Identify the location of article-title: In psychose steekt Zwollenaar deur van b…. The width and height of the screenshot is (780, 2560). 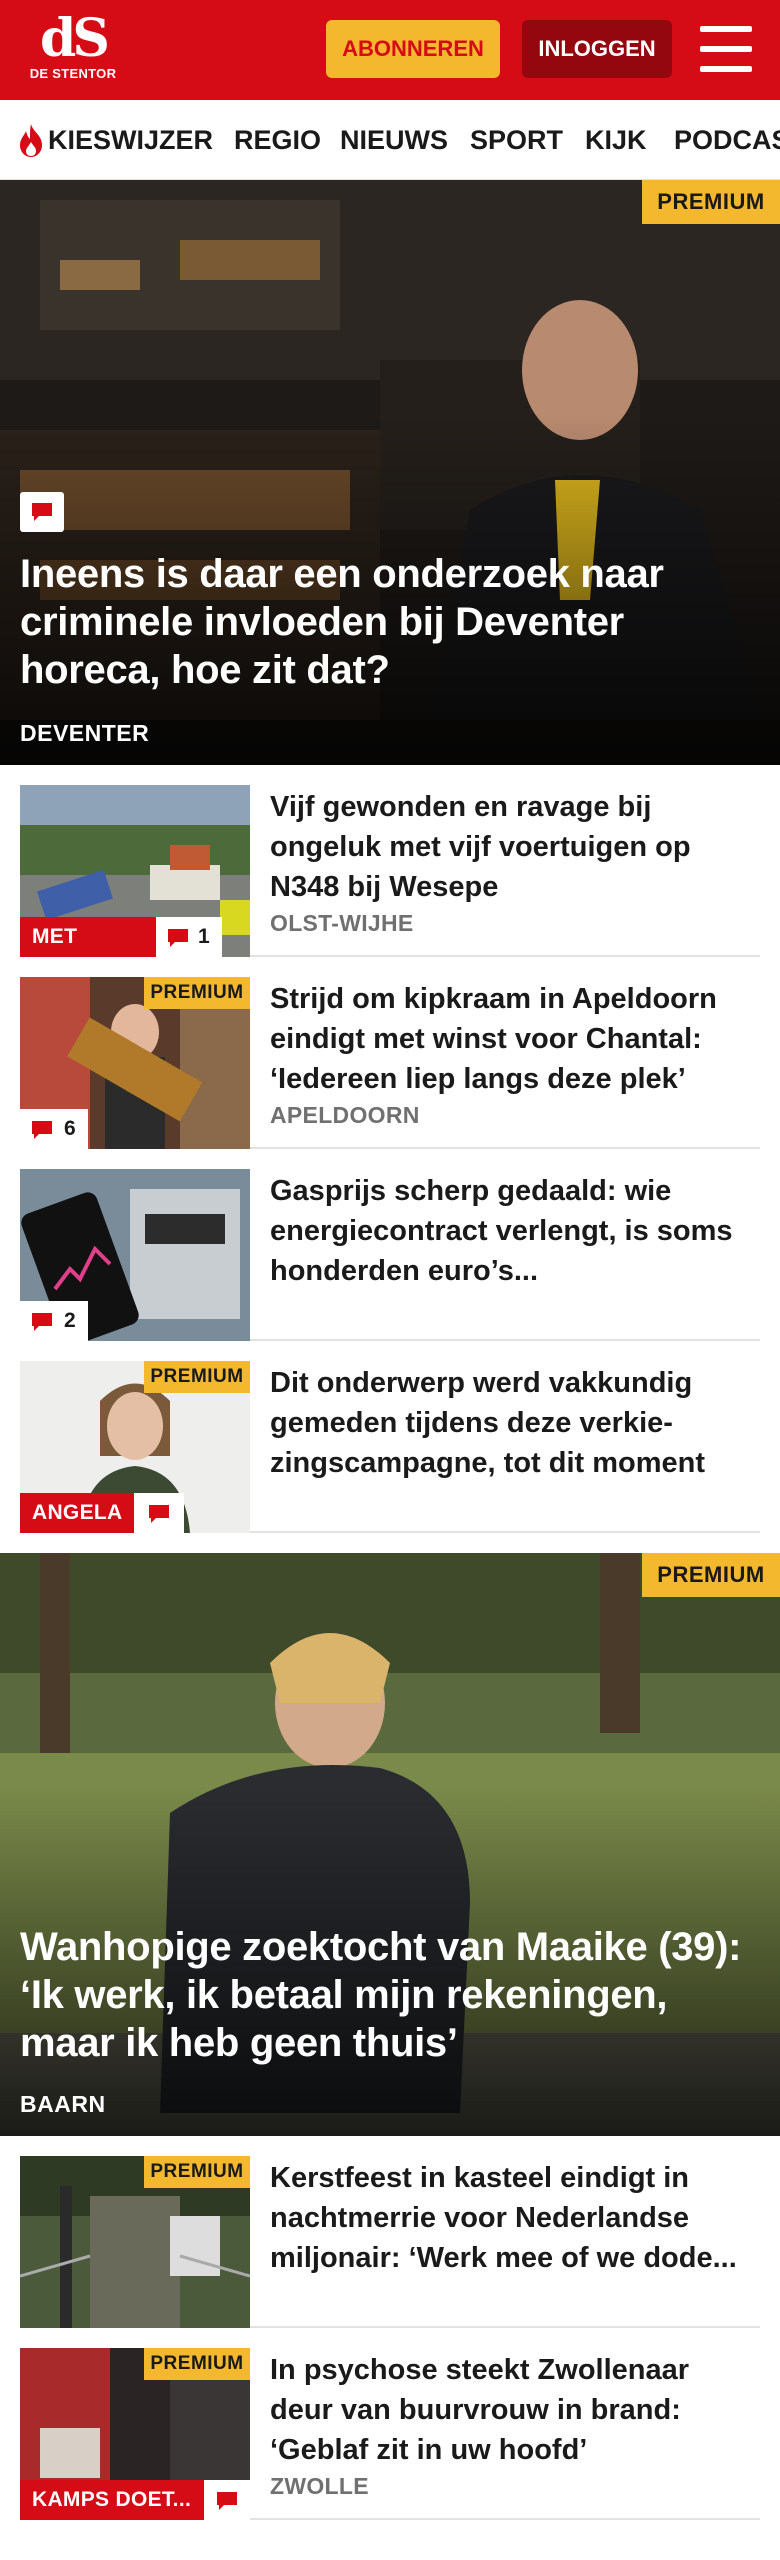
(510, 2410).